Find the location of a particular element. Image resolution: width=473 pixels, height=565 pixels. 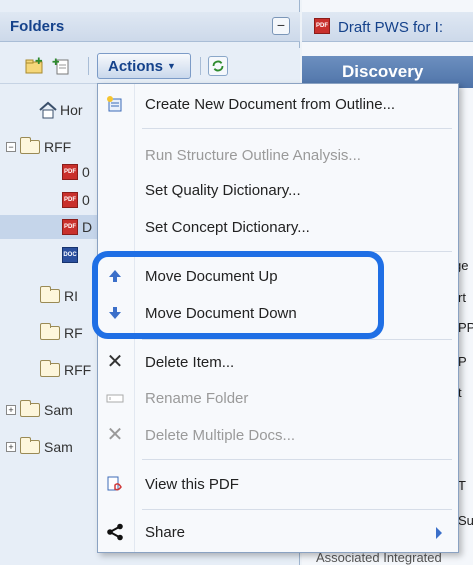

content-fragment: P is located at coordinates (462, 361).